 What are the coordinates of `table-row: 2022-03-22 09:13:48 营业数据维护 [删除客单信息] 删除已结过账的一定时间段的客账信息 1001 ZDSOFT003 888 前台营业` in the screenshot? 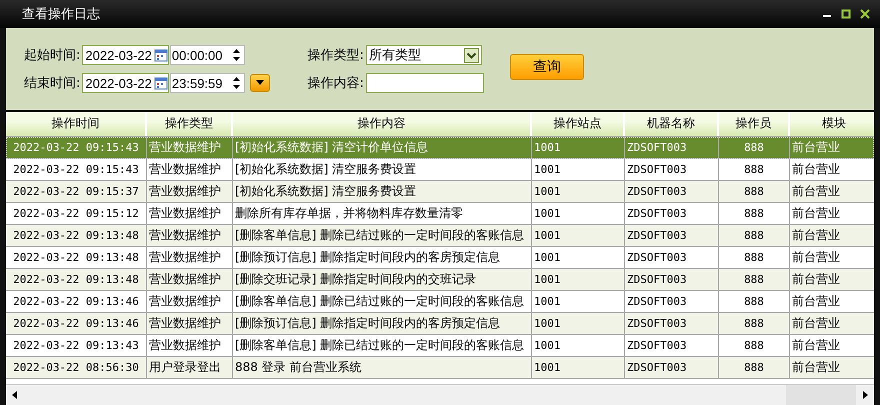 It's located at (440, 236).